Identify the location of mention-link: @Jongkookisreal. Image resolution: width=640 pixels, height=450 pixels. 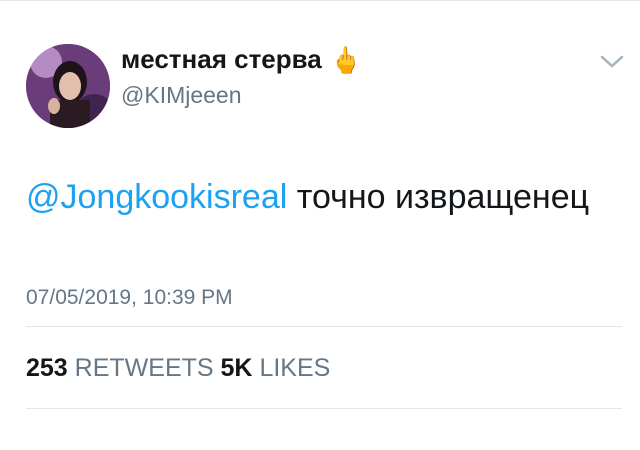
(156, 197).